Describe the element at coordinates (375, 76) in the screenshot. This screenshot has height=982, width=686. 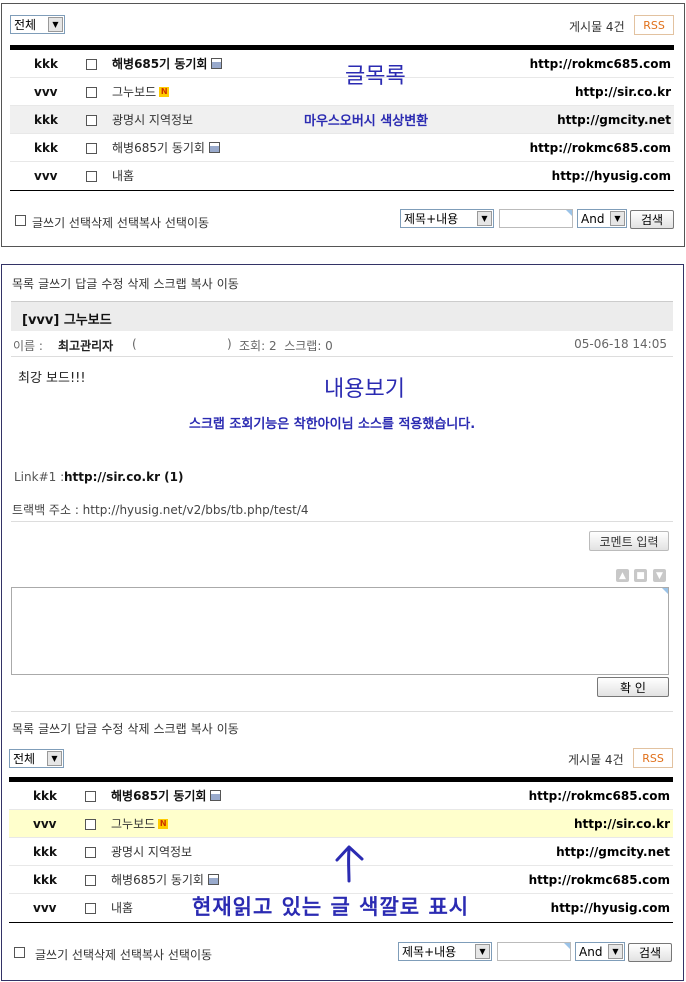
I see `list-annotation: 글목록` at that location.